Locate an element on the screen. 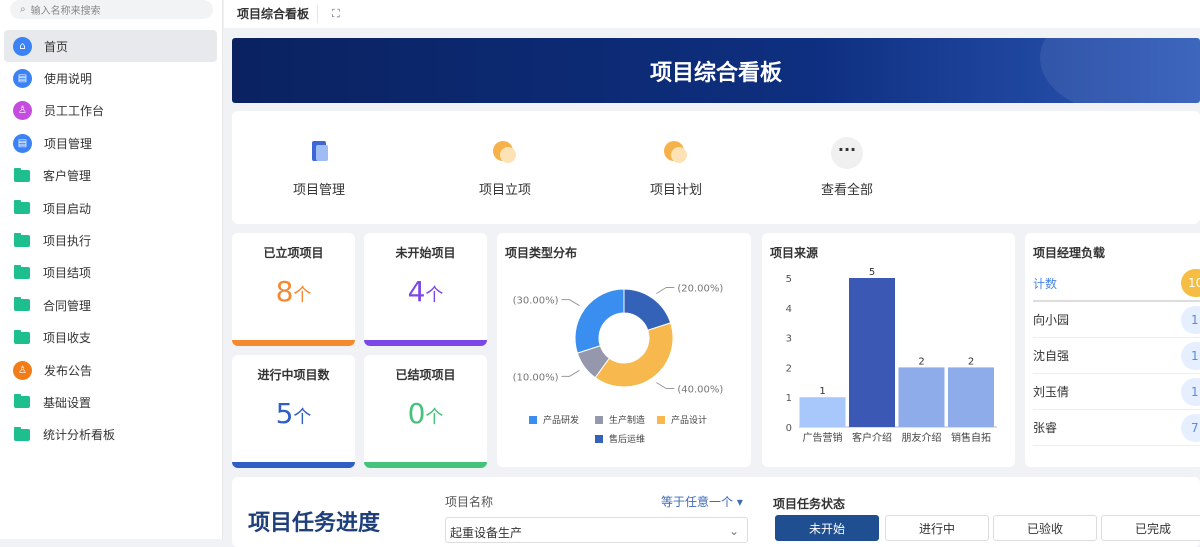  manager-load-card: 项目经理负载 计数 10 向小园 1 沈自强 1 刘玉倩 1 张睿 7 is located at coordinates (1112, 350).